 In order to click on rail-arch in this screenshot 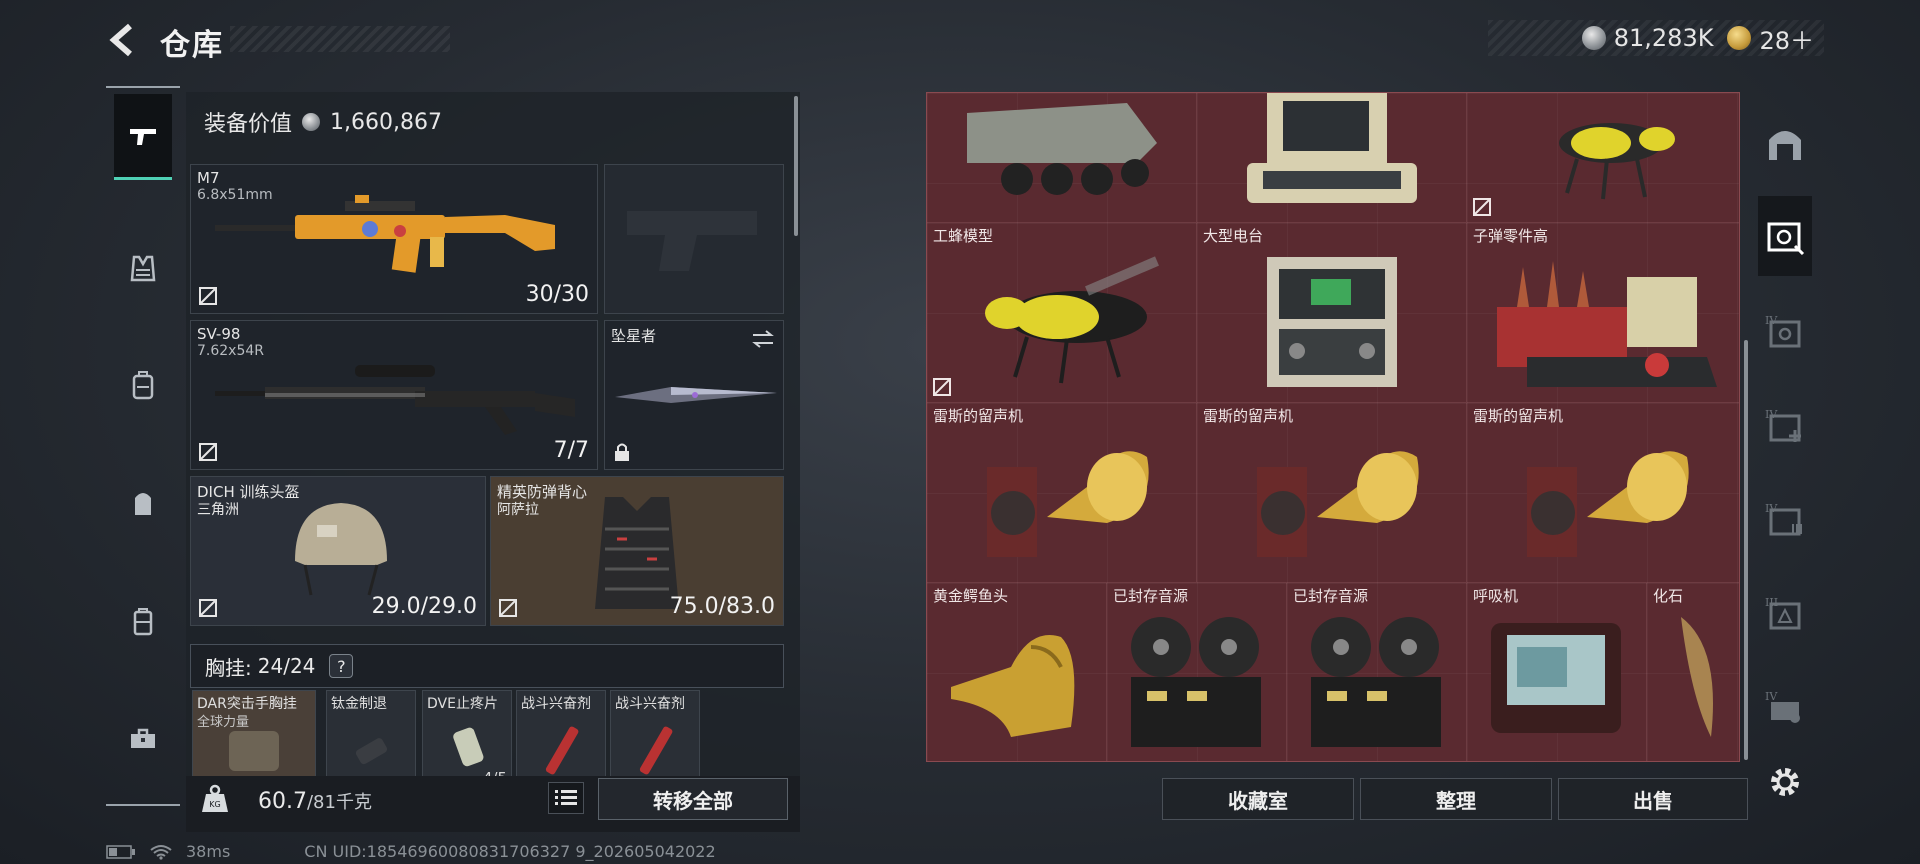, I will do `click(1785, 144)`.